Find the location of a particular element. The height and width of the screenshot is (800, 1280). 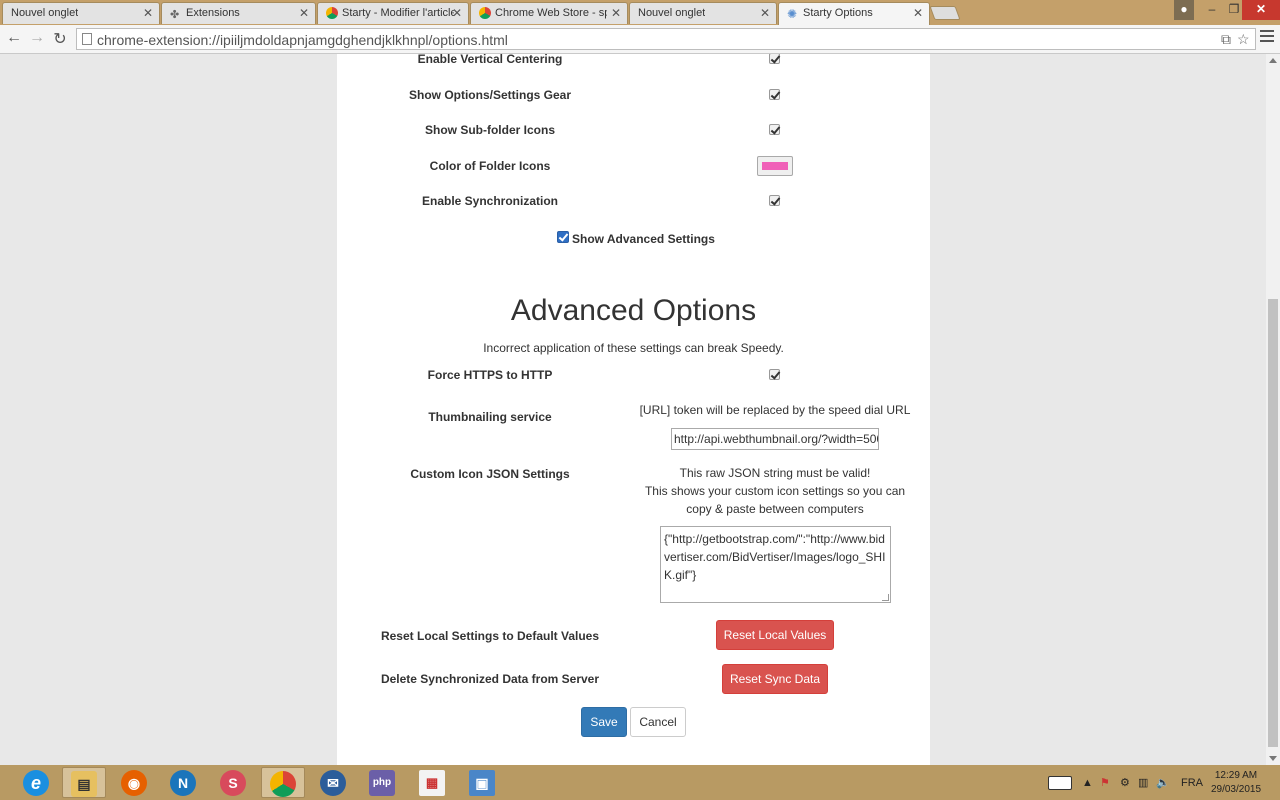

force-https-checkbox is located at coordinates (774, 374).